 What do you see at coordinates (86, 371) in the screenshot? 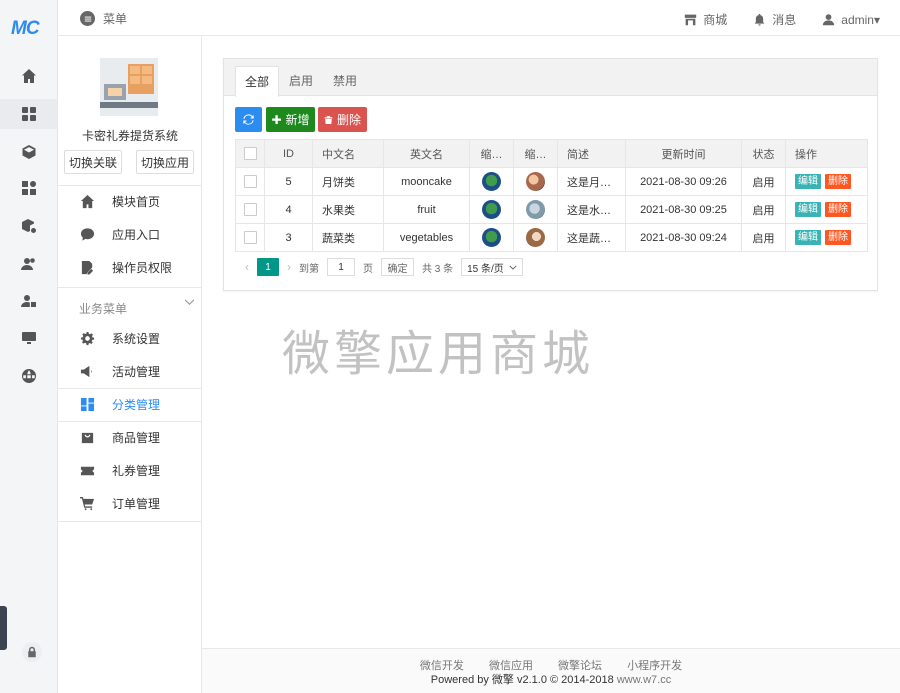
I see `megaphone-icon` at bounding box center [86, 371].